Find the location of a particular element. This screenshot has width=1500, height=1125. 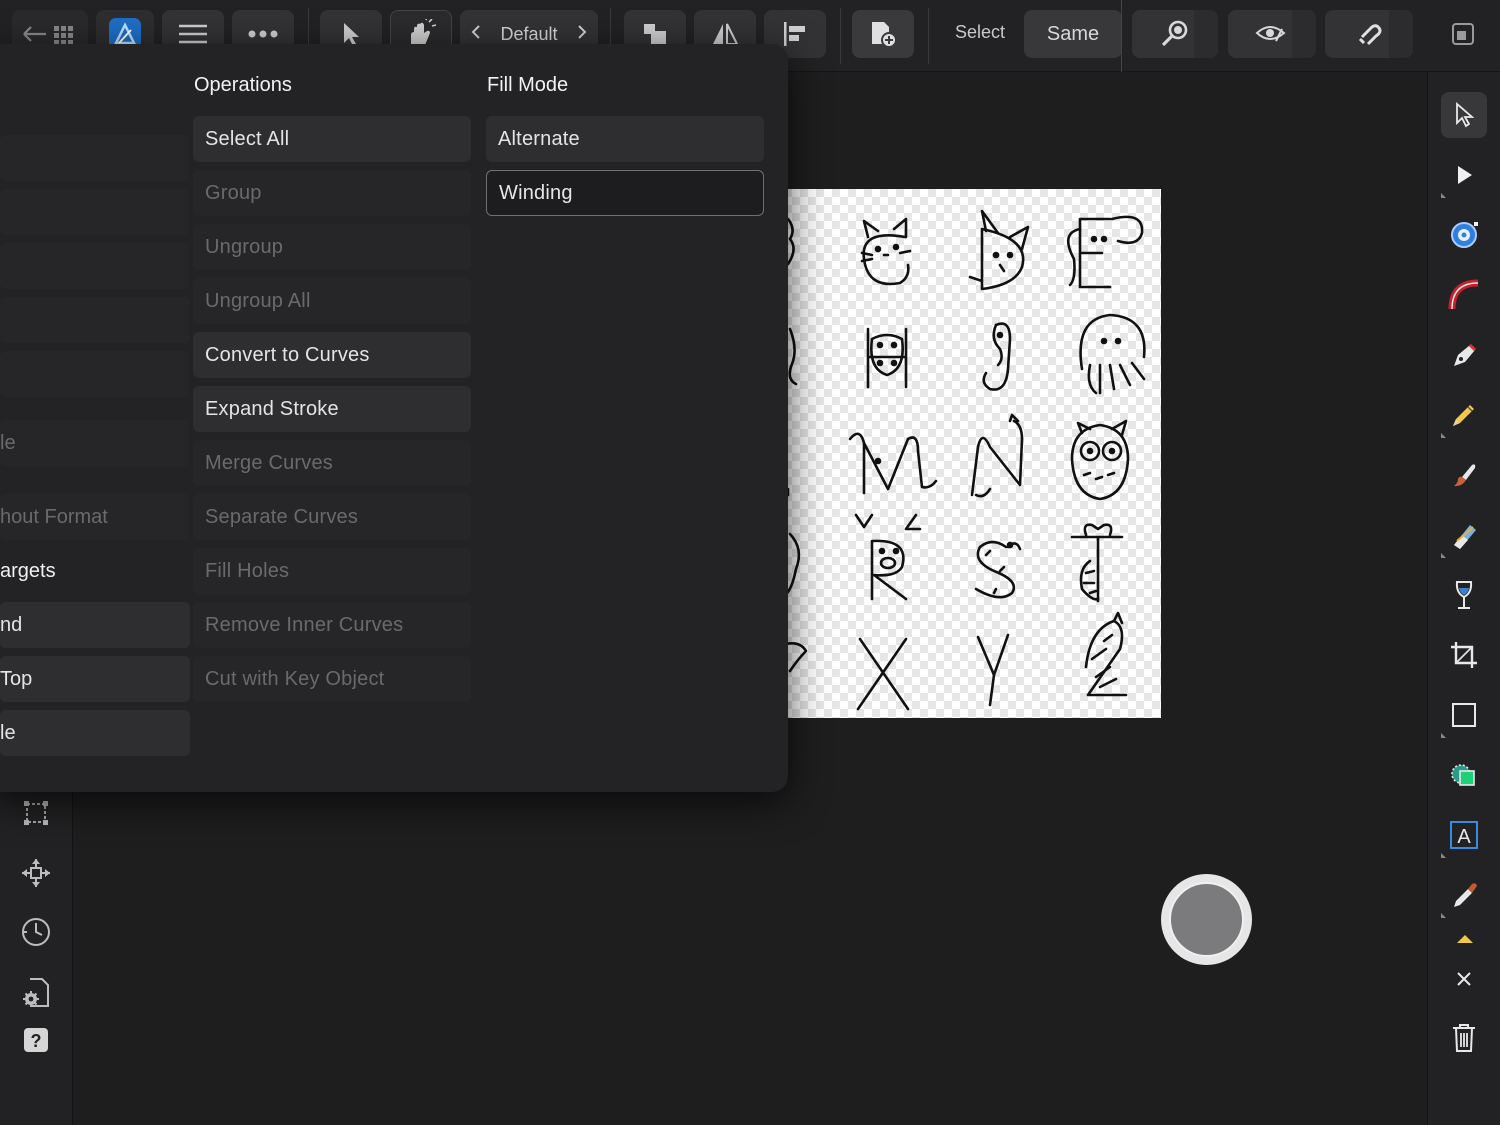

menu-item-clipped: Top is located at coordinates (95, 679).